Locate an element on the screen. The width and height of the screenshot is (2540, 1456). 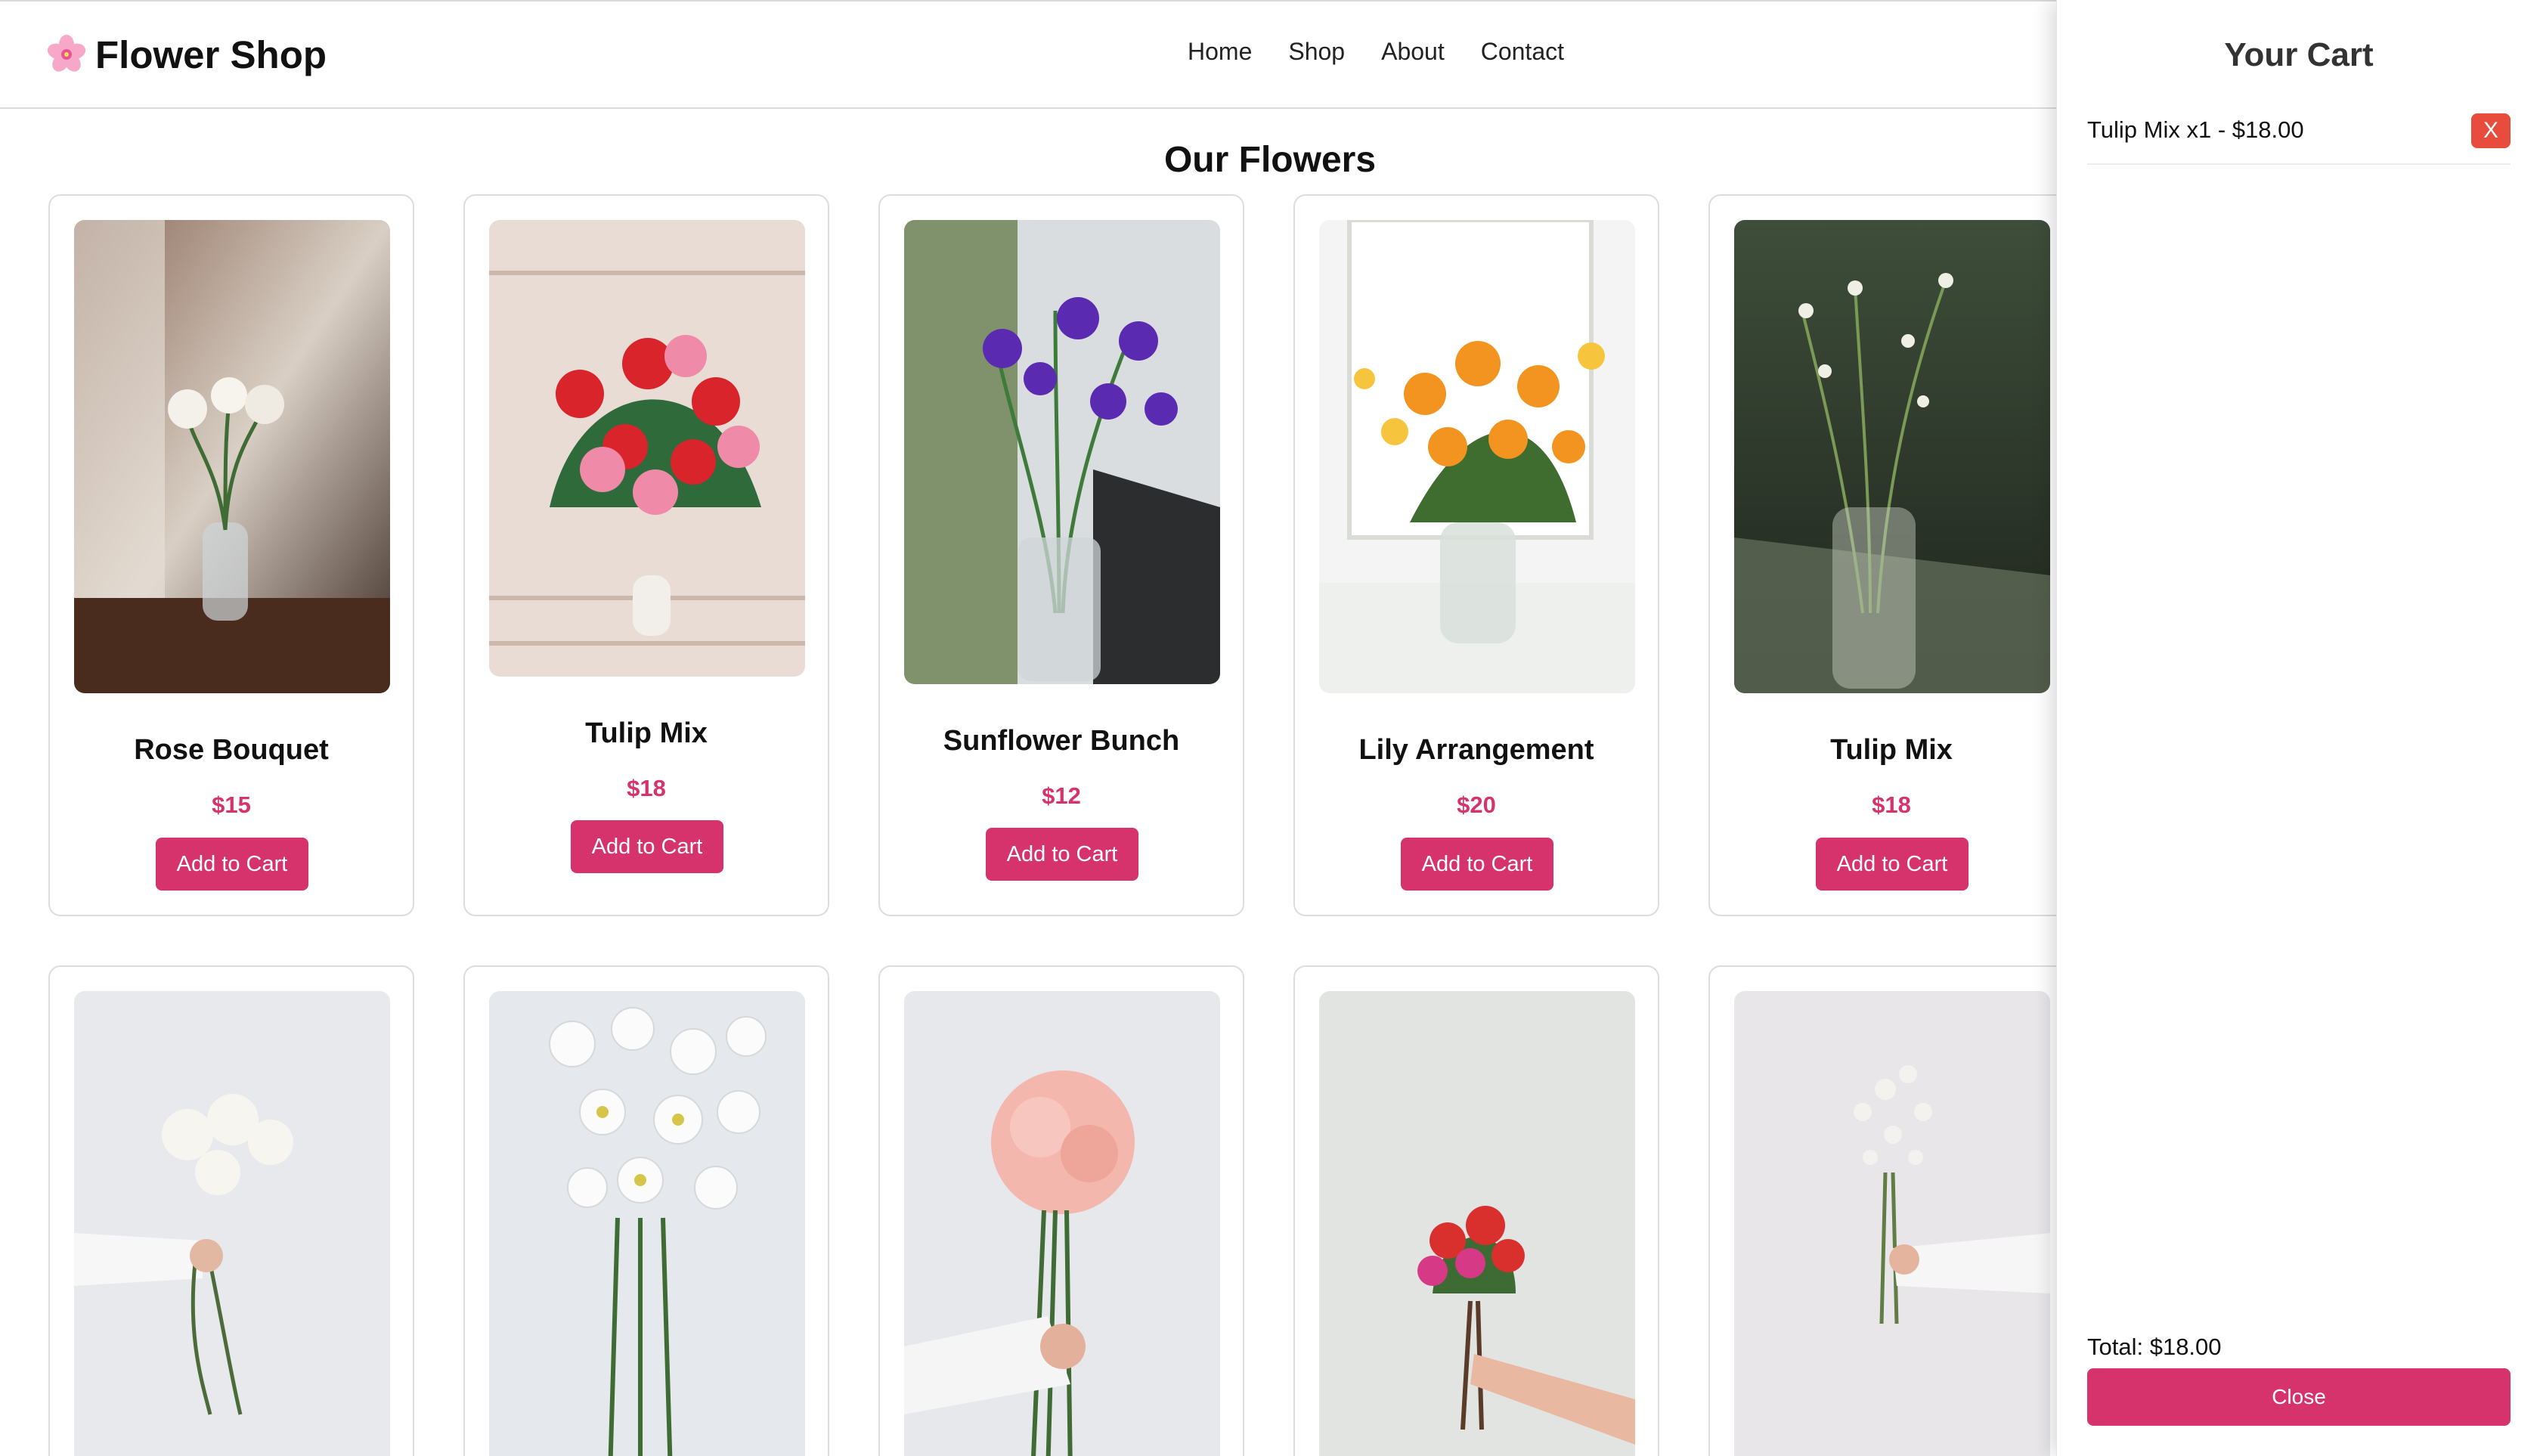
product-card: Rose Bouquet $15 Add to Cart is located at coordinates (231, 555).